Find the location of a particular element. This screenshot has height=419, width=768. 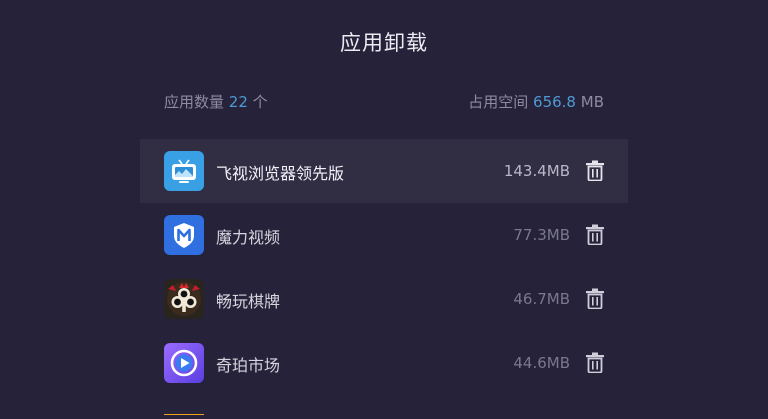

app-name: 奇珀市场 is located at coordinates (248, 365).